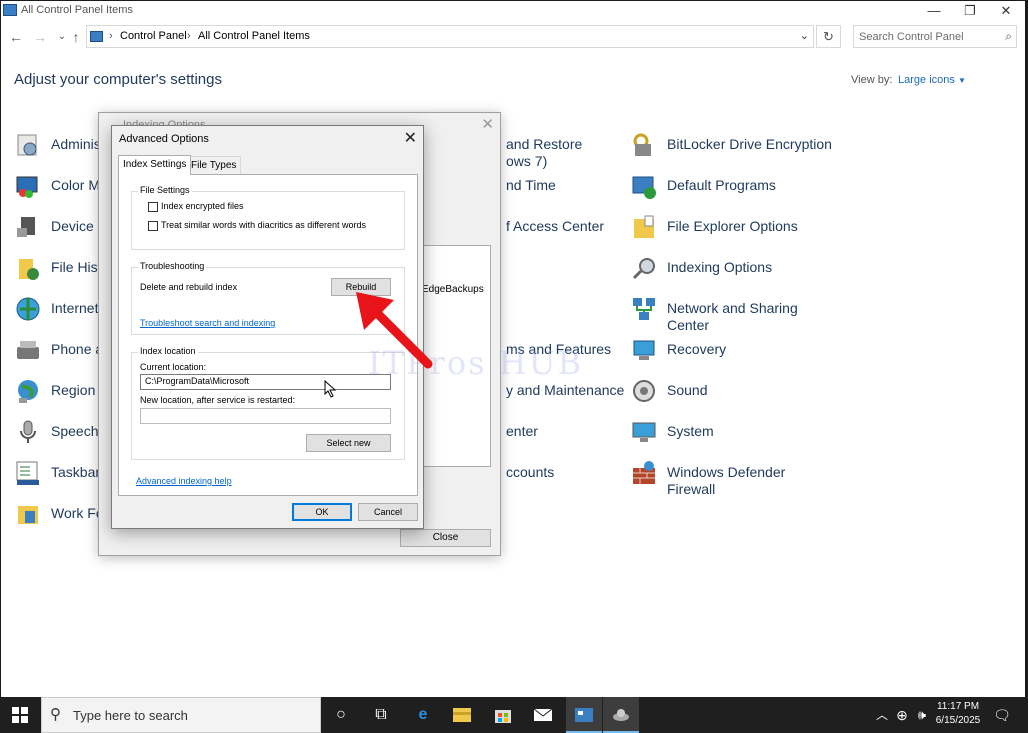 Image resolution: width=1028 pixels, height=733 pixels. What do you see at coordinates (958, 720) in the screenshot?
I see `clock-date: 6/15/2025` at bounding box center [958, 720].